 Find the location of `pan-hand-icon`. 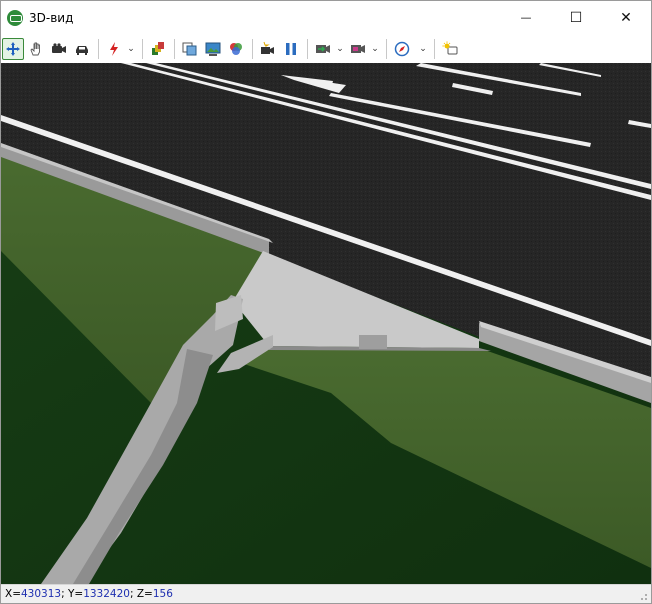

pan-hand-icon is located at coordinates (35, 48).